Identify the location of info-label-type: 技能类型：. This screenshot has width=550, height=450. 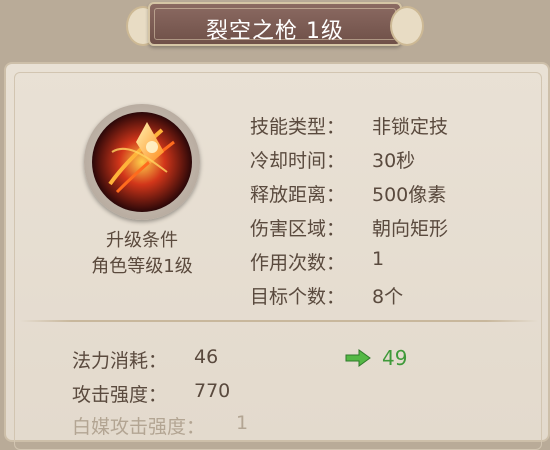
(298, 127).